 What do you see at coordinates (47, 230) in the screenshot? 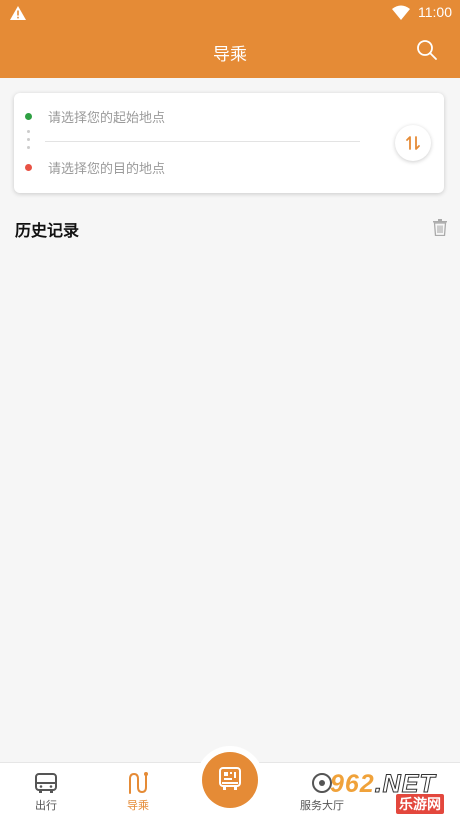
I see `history-title: 历史记录` at bounding box center [47, 230].